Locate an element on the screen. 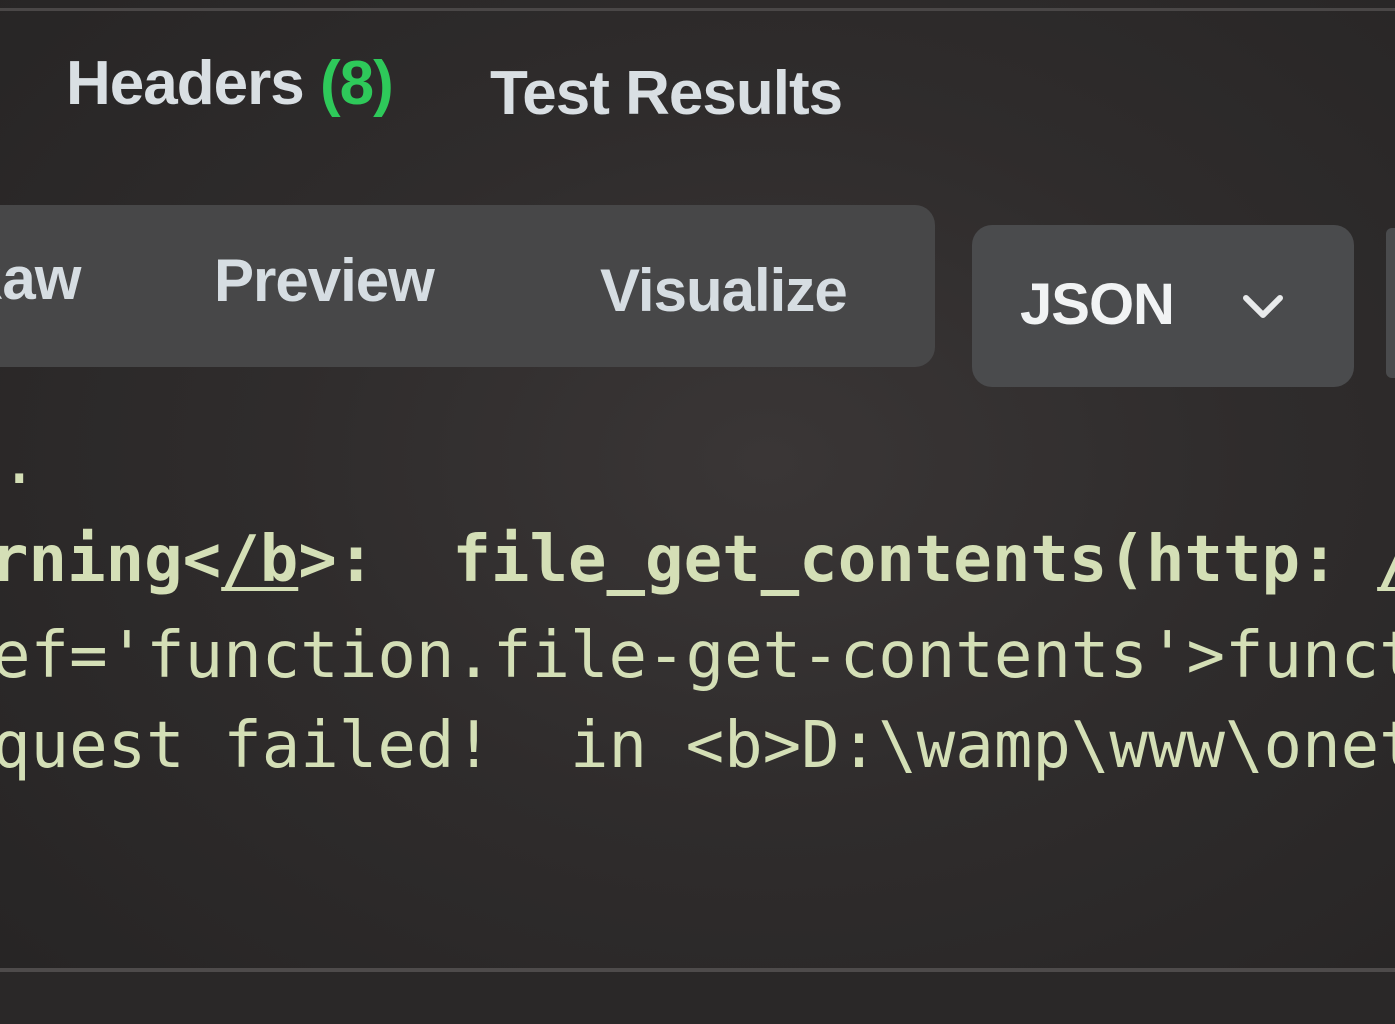  next-control-edge is located at coordinates (1390, 303).